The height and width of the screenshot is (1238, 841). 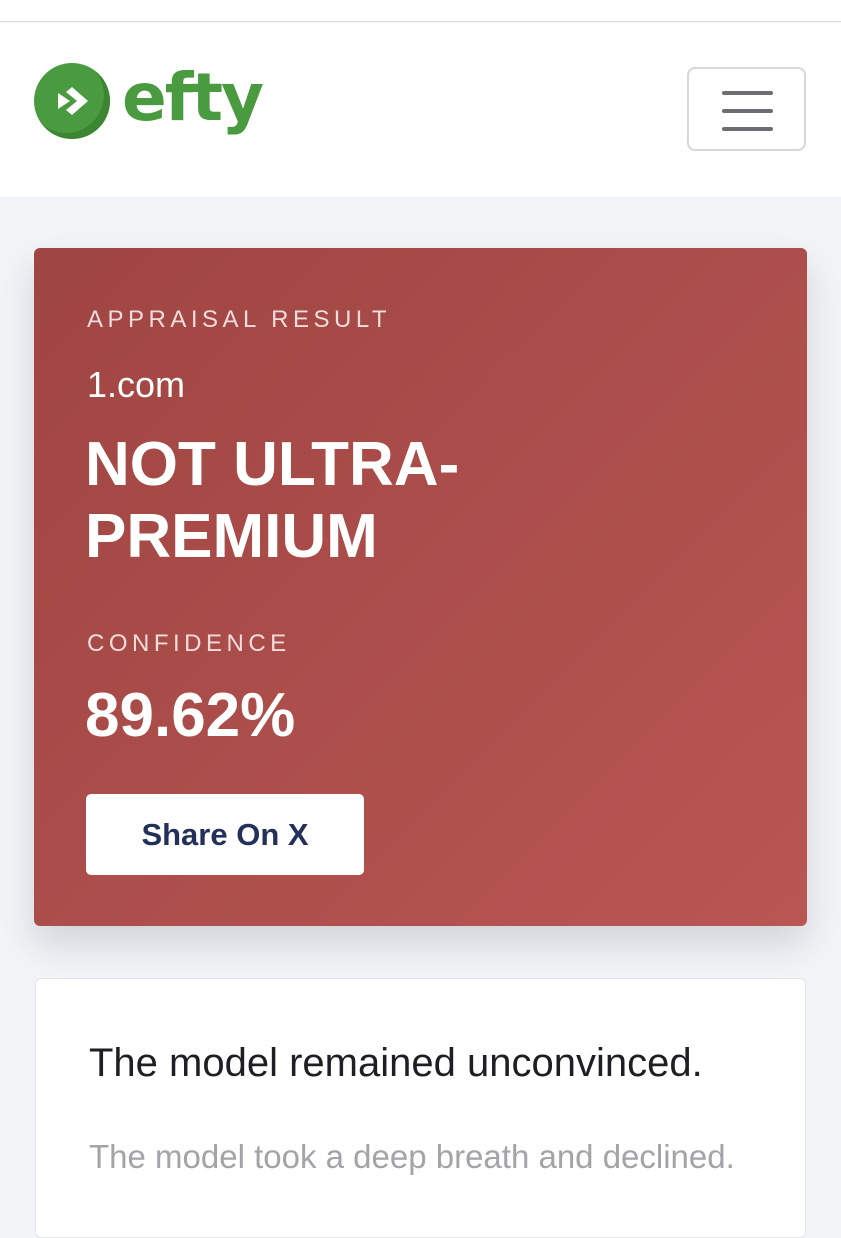 What do you see at coordinates (239, 319) in the screenshot?
I see `appraisal-result-label: APPRAISAL RESULT` at bounding box center [239, 319].